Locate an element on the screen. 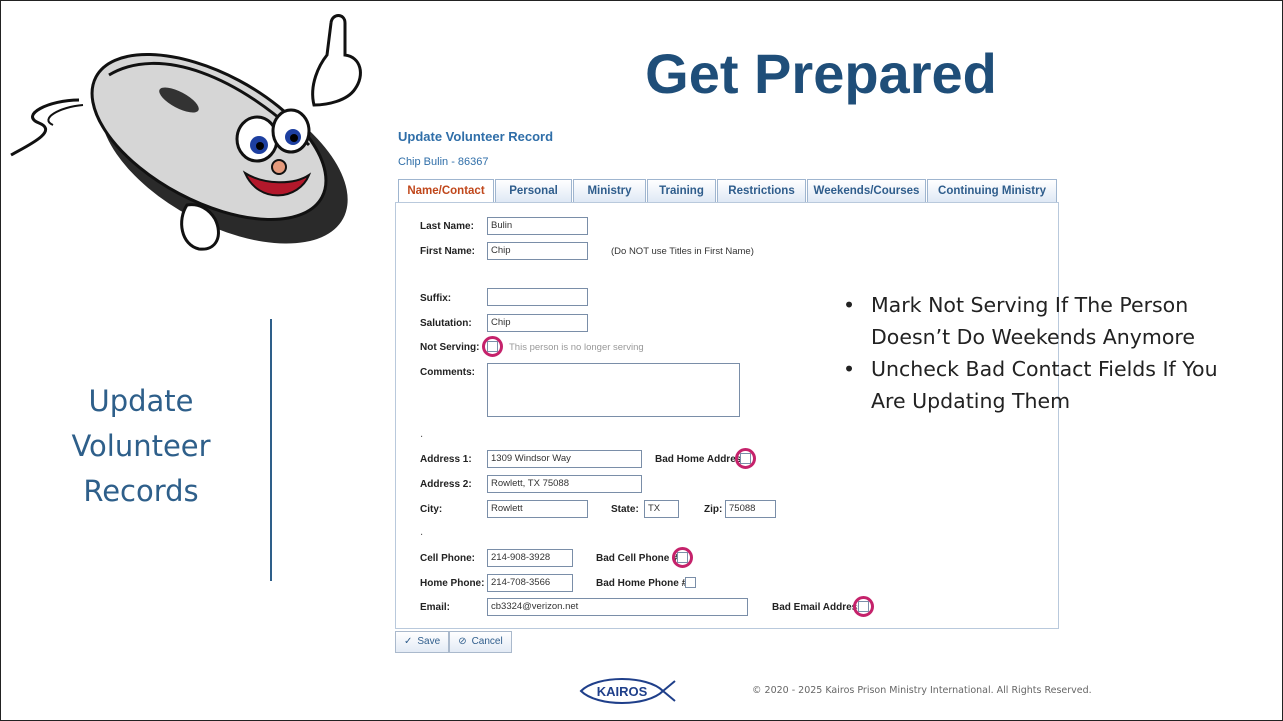 The image size is (1283, 721). form-button-bar: ✓ Save ⊘ Cancel is located at coordinates (453, 642).